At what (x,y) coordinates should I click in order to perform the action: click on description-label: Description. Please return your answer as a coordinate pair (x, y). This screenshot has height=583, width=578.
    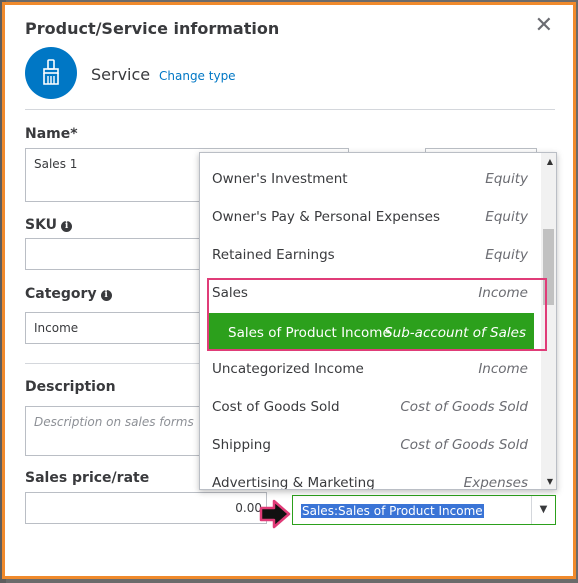
    Looking at the image, I should click on (70, 387).